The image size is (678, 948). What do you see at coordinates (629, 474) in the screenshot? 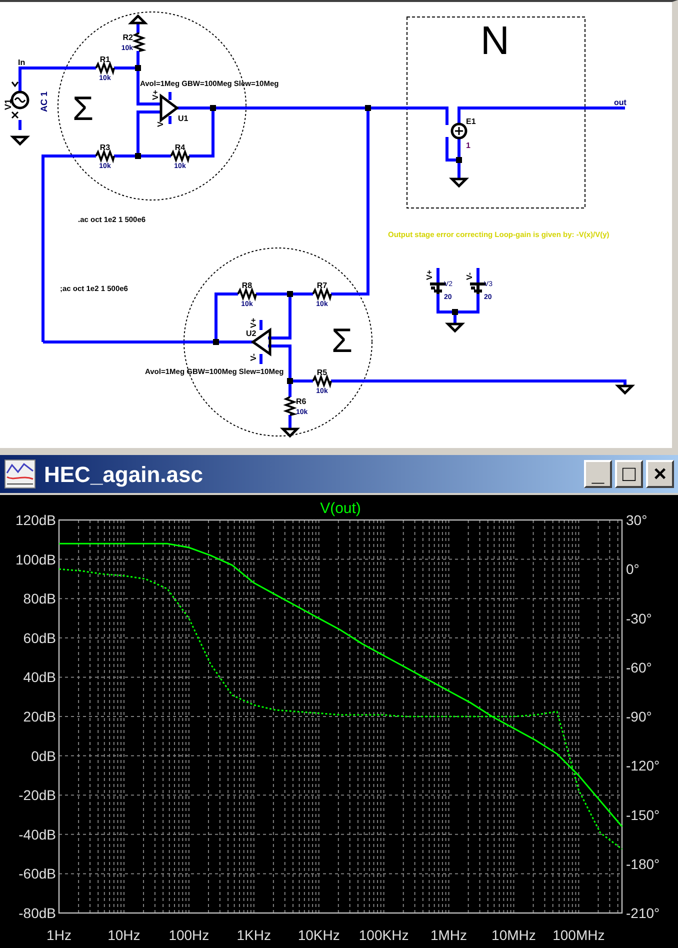
I see `maximize-button: □` at bounding box center [629, 474].